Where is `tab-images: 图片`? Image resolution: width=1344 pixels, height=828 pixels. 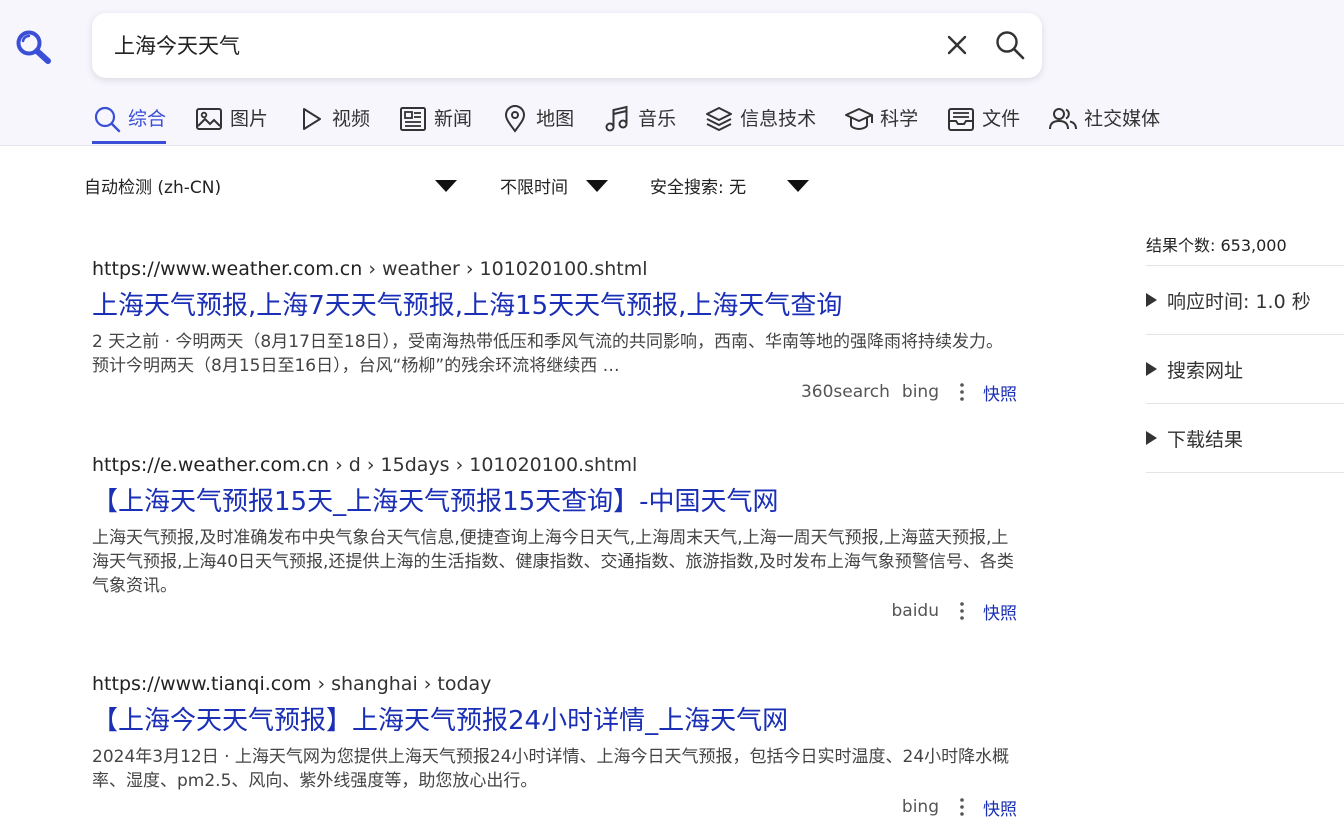 tab-images: 图片 is located at coordinates (231, 124).